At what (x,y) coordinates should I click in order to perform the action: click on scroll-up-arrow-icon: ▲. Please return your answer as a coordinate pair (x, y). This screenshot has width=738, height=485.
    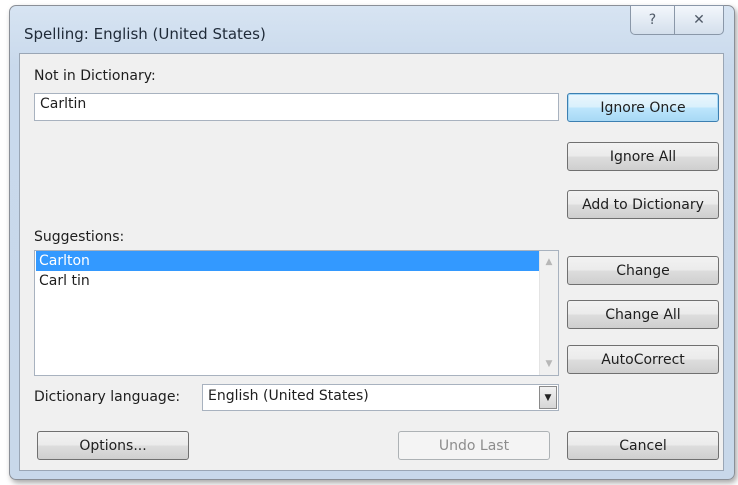
    Looking at the image, I should click on (549, 262).